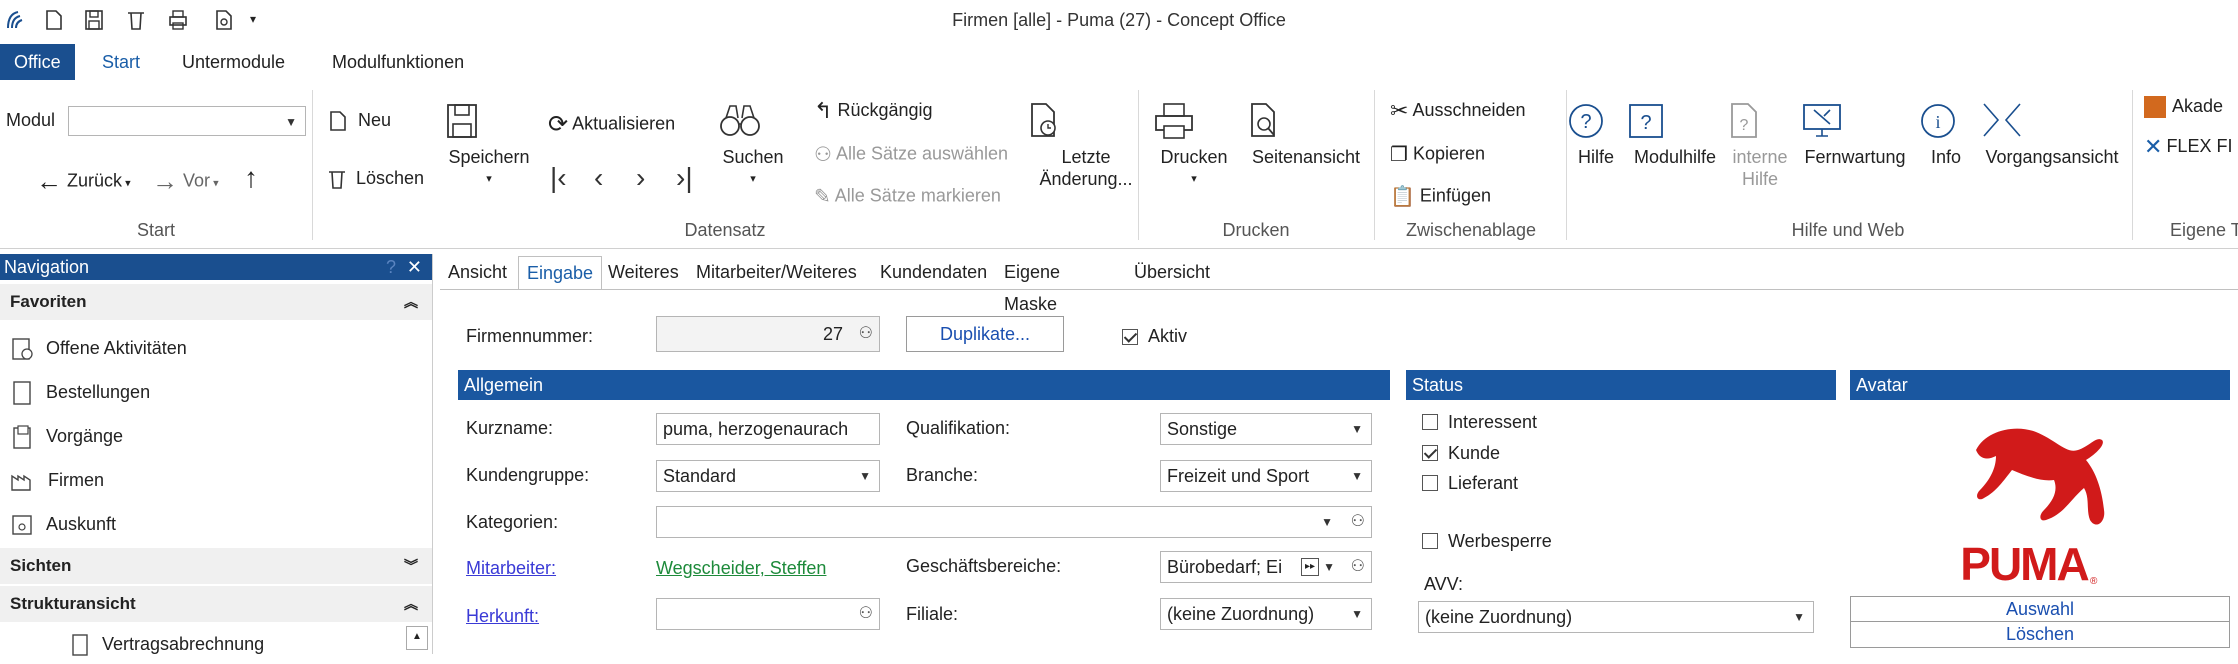 This screenshot has width=2238, height=664. I want to click on kunde-checkbox, so click(1430, 453).